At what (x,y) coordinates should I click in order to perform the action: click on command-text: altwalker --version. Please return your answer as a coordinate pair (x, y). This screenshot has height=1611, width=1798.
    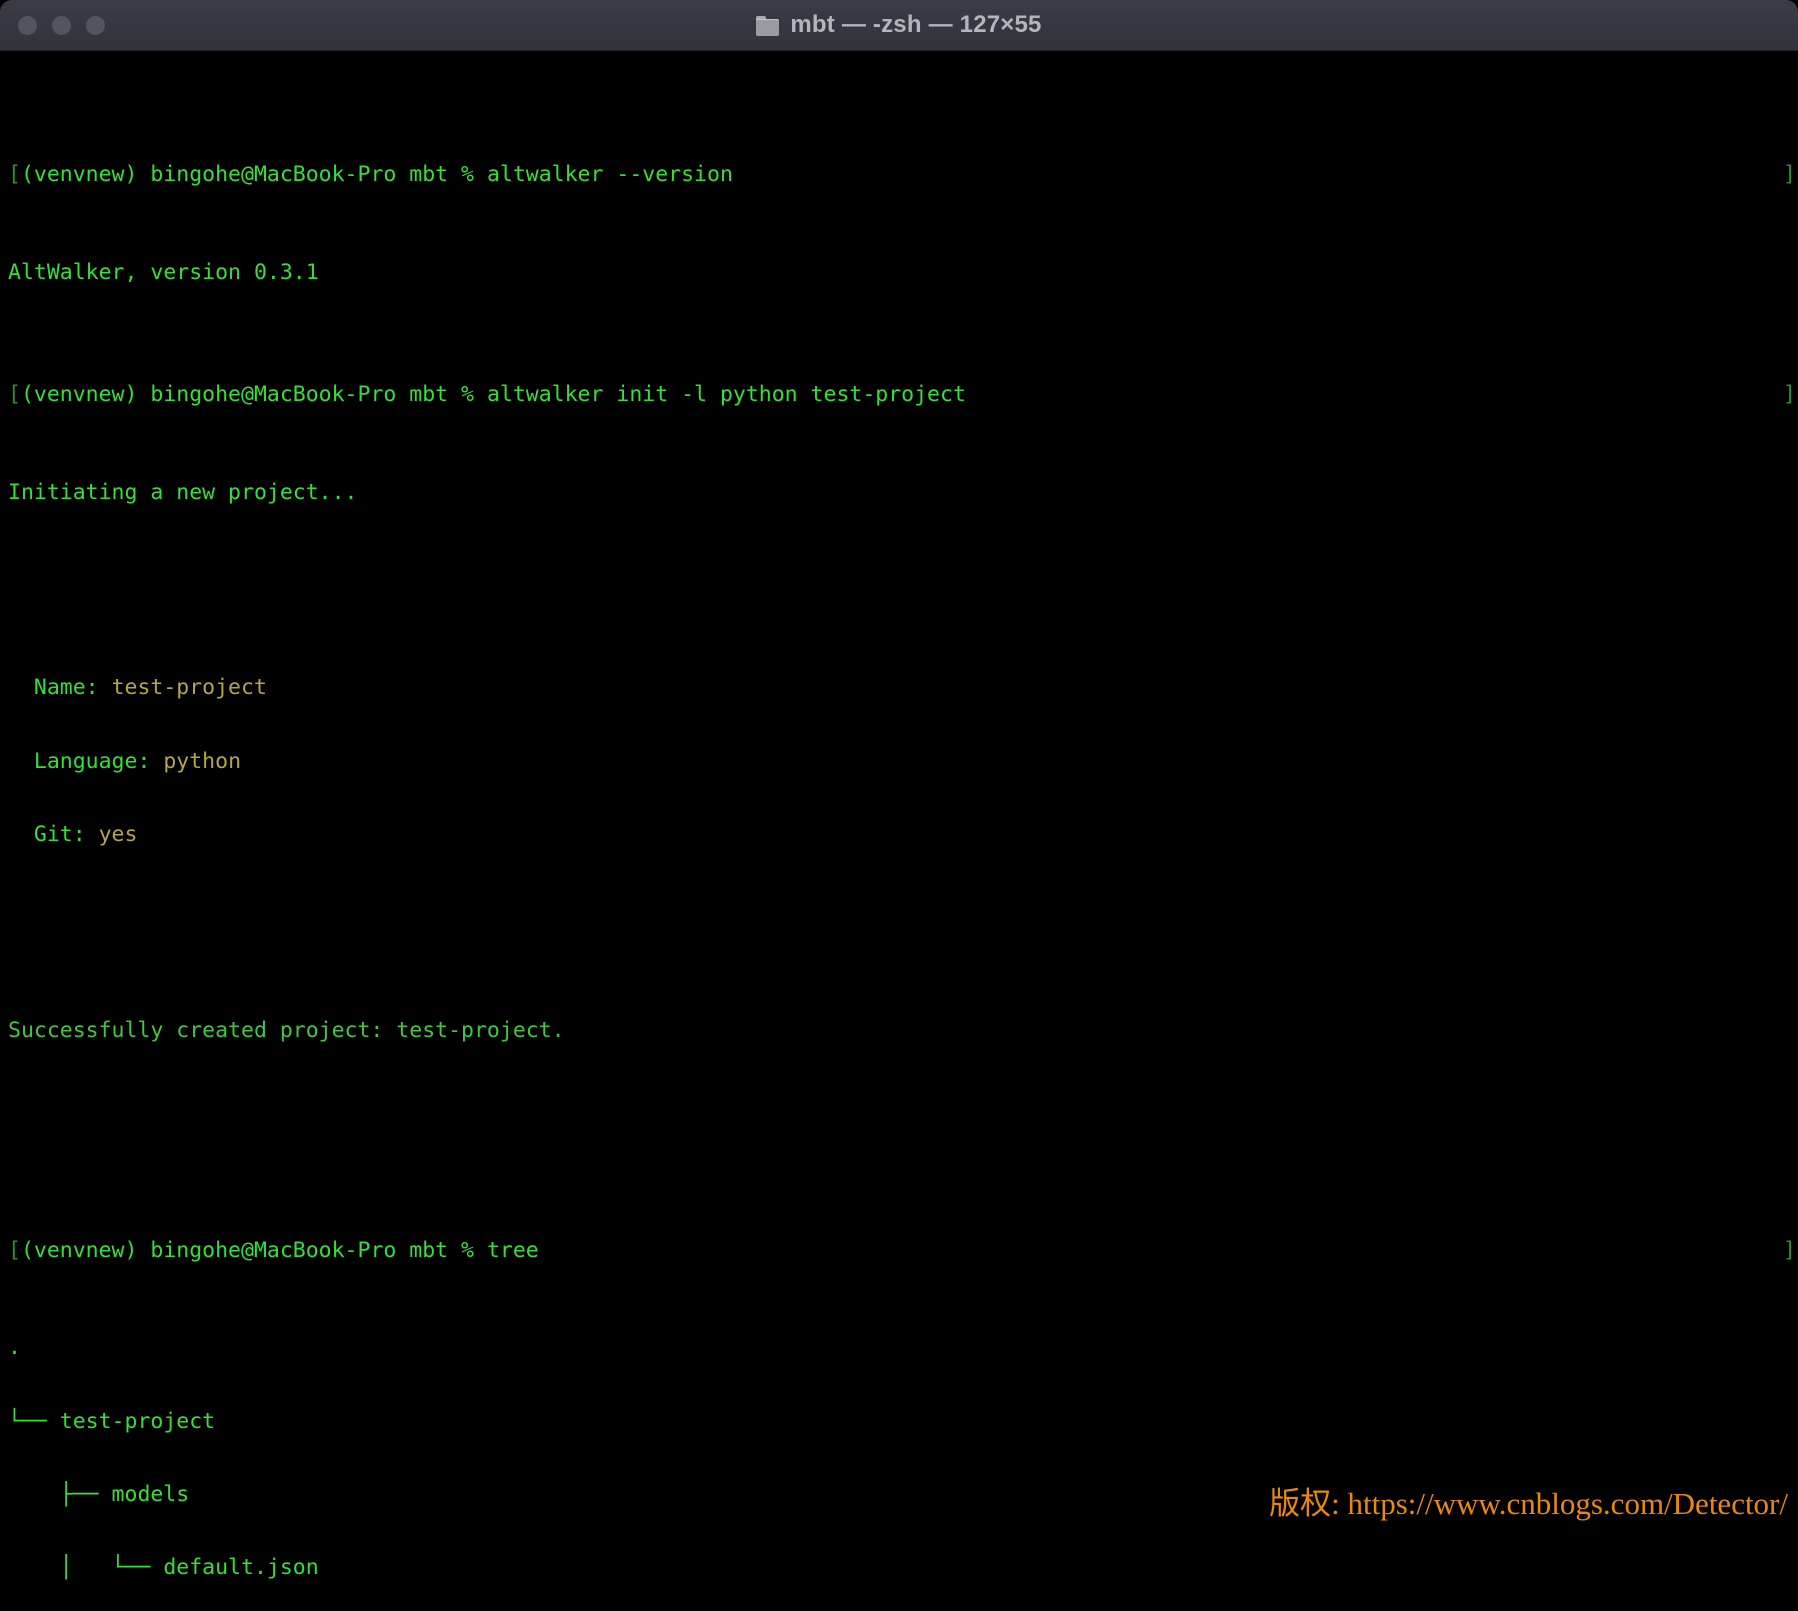
    Looking at the image, I should click on (609, 174).